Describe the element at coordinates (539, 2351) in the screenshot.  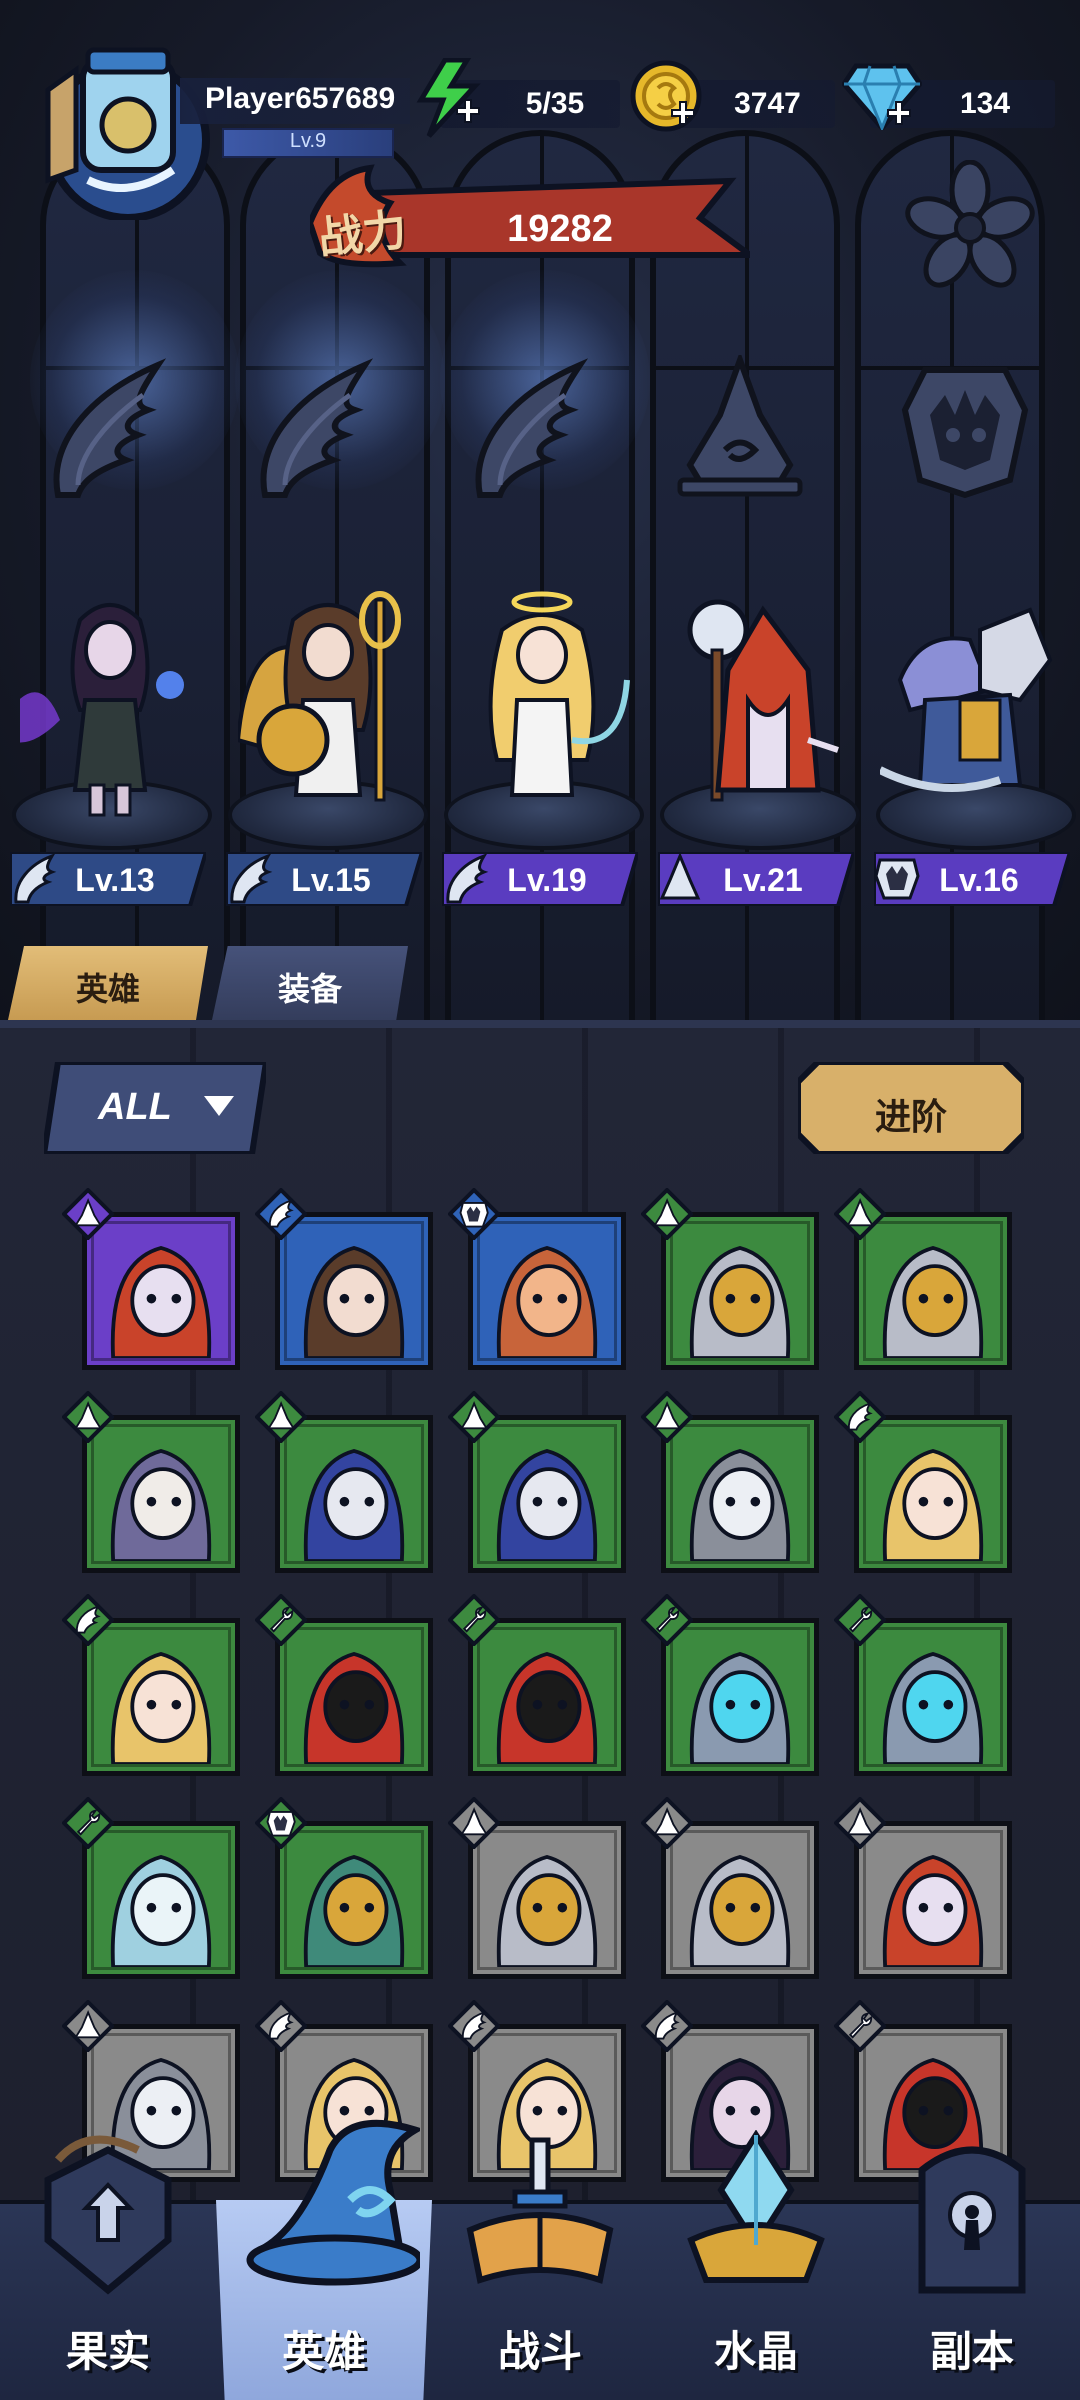
I see `nav-battle-label: 战斗` at that location.